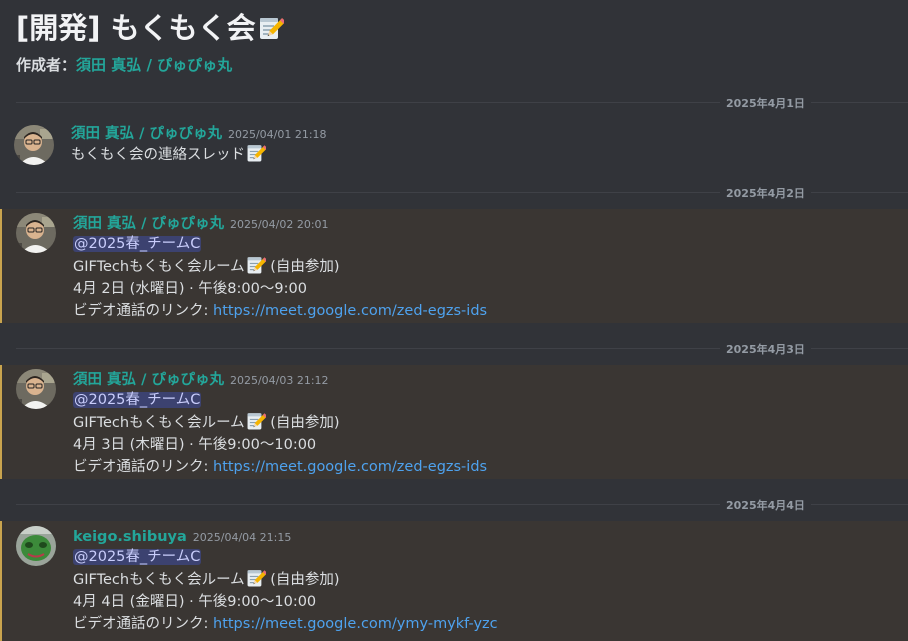 The image size is (908, 641). Describe the element at coordinates (190, 289) in the screenshot. I see `schedule-line: 4月 2日 (水曜日) · 午後8:00～9:00` at that location.